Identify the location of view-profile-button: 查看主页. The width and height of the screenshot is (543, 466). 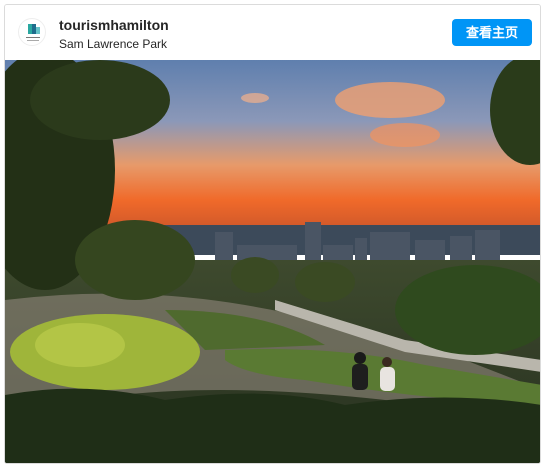
(492, 32).